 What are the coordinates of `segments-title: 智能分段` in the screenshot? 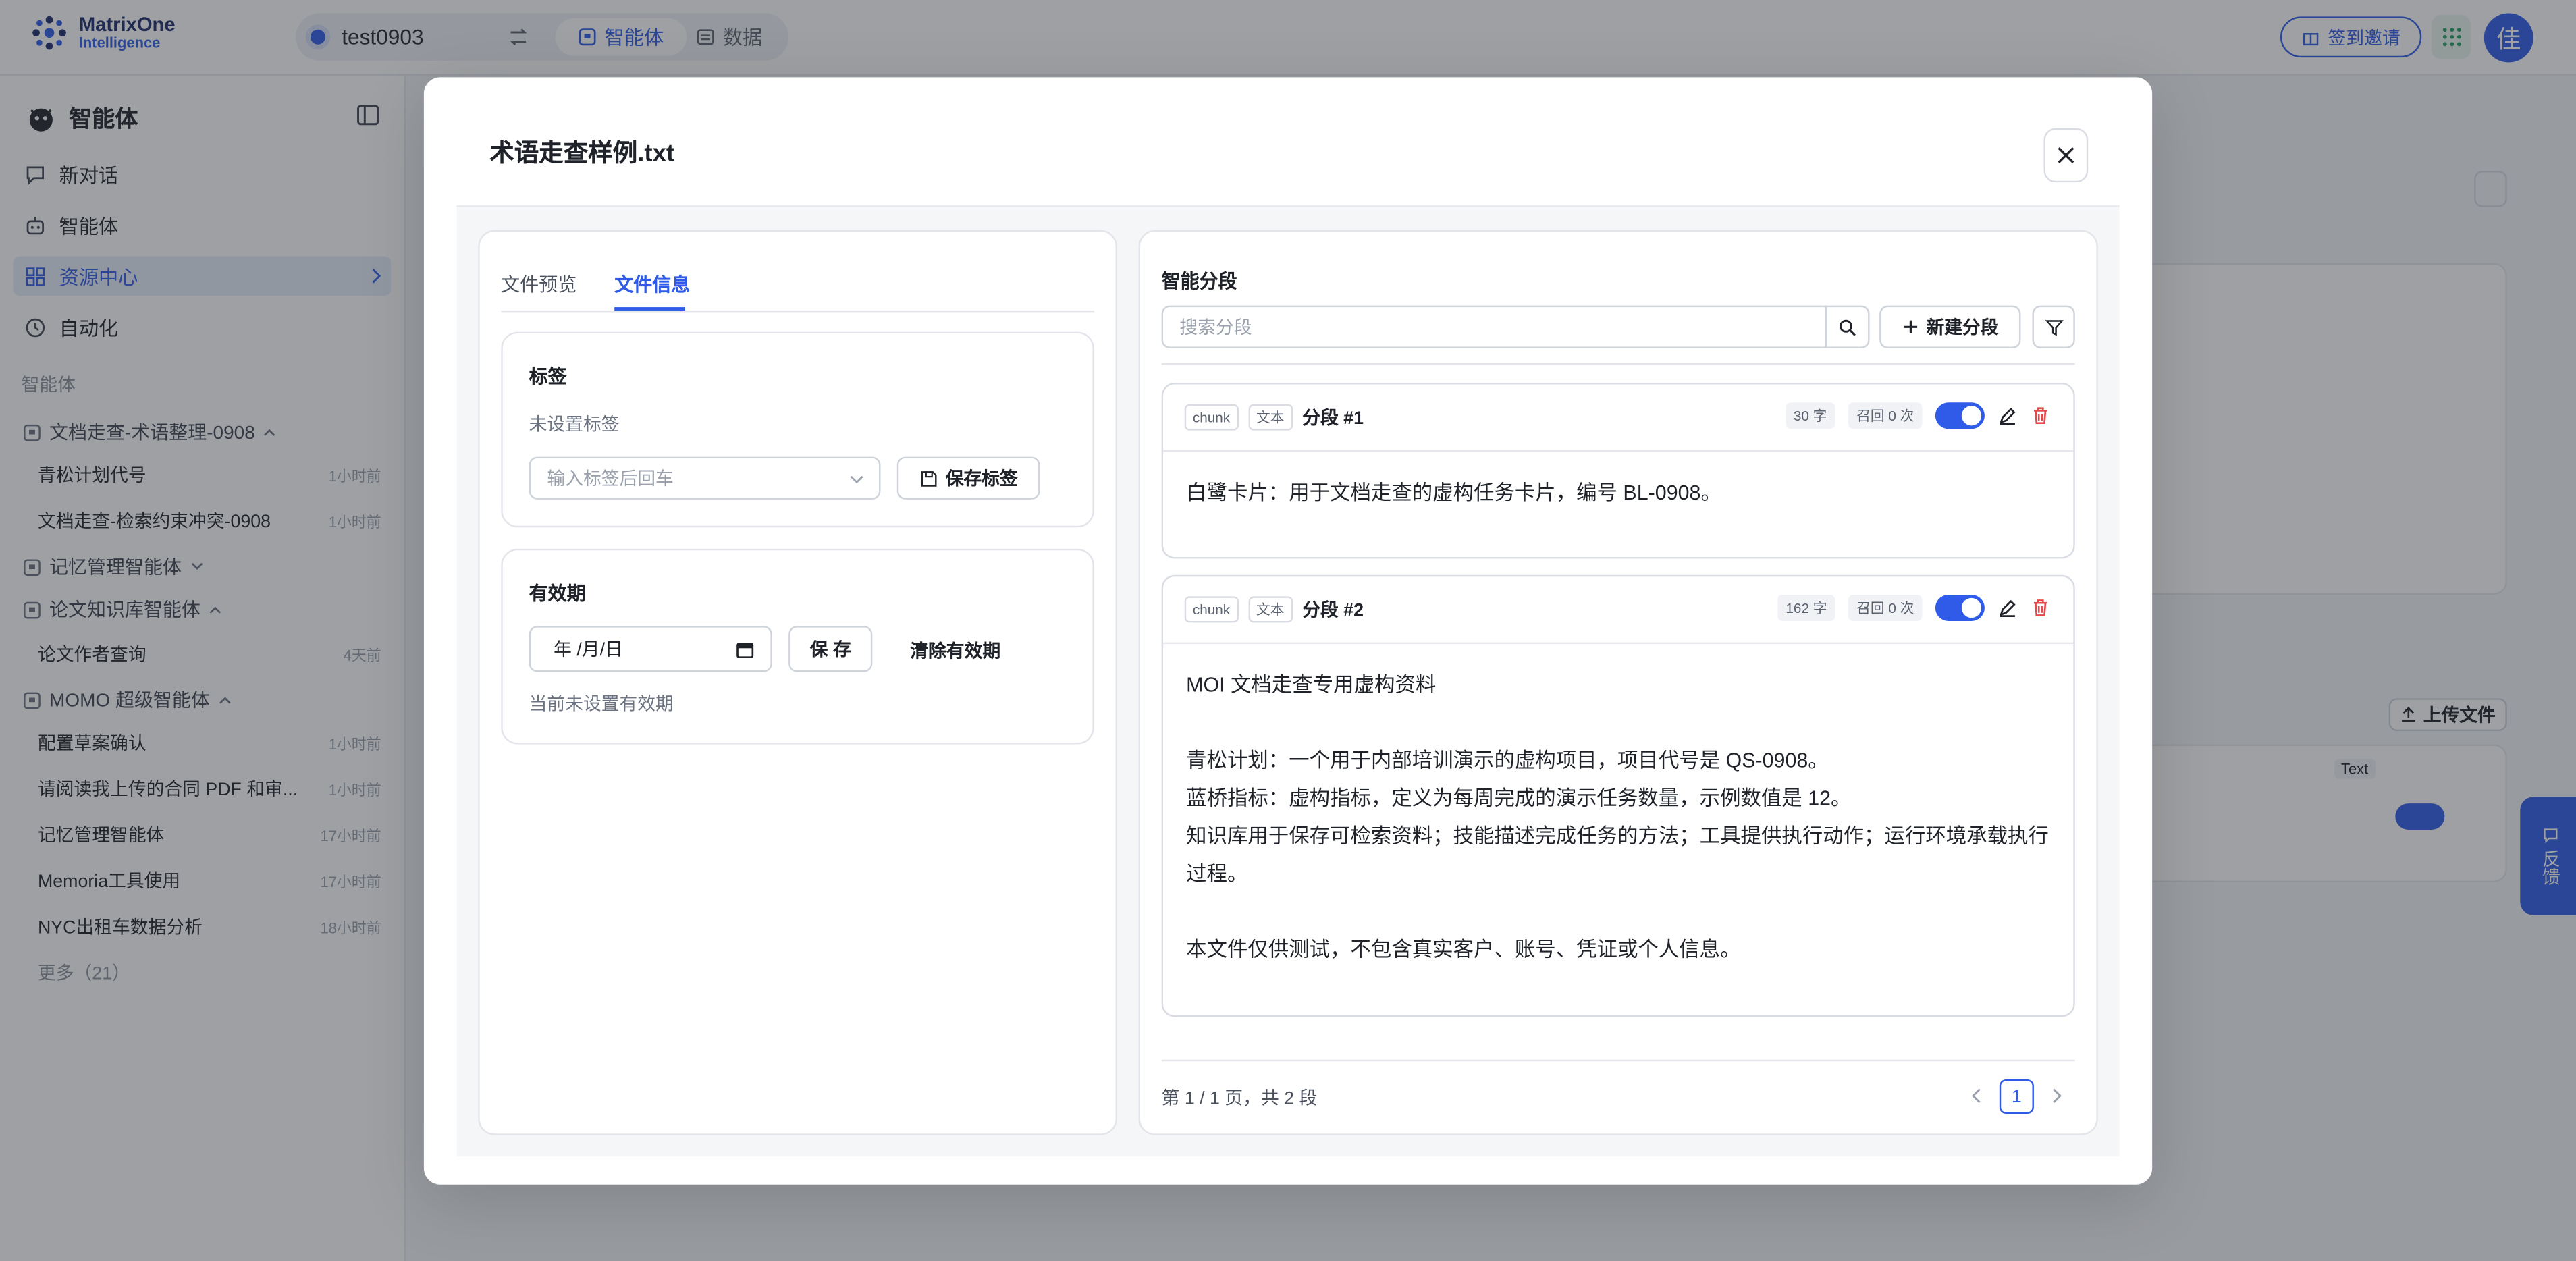 It's located at (1199, 282).